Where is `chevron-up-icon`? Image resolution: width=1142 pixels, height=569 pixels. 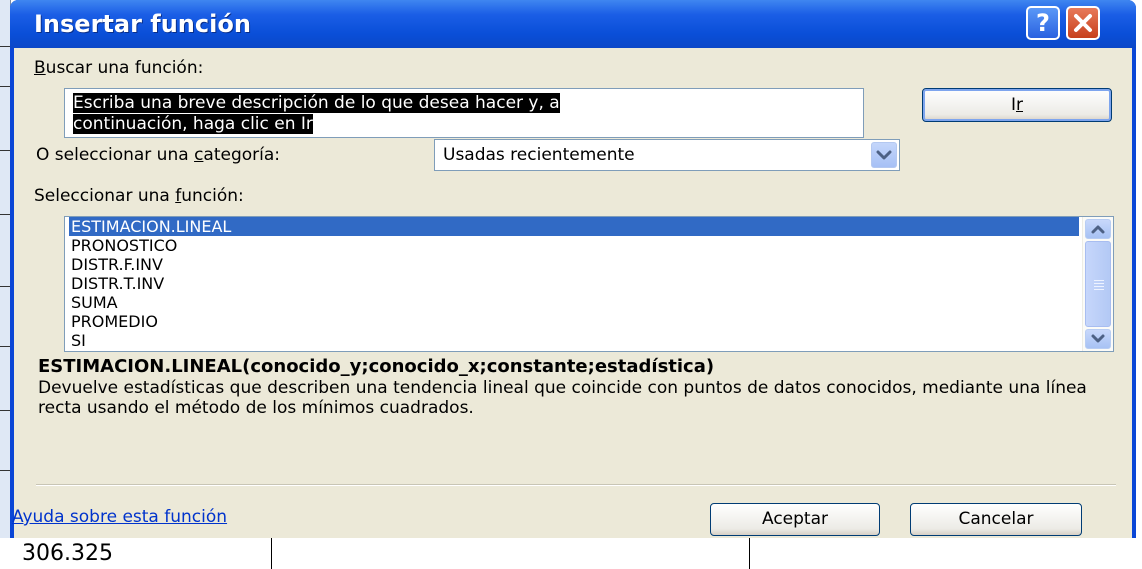
chevron-up-icon is located at coordinates (1098, 229).